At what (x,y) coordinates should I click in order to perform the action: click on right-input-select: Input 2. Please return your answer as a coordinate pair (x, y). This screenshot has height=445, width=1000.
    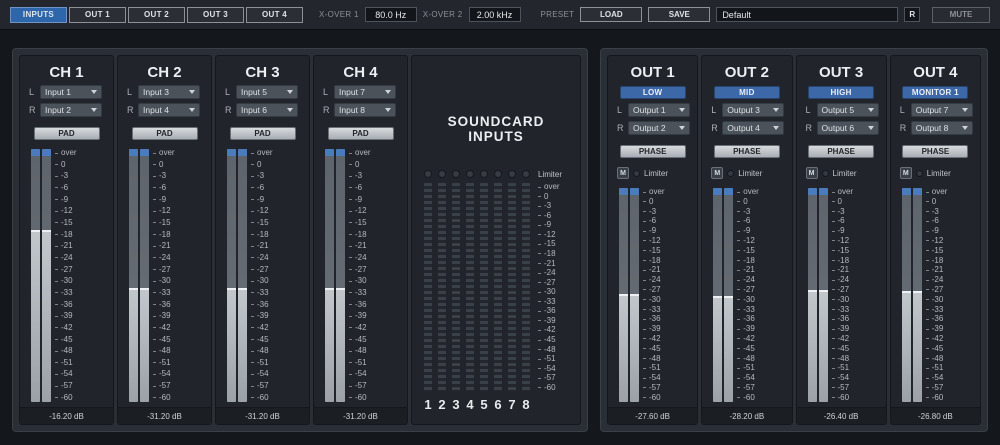
    Looking at the image, I should click on (71, 110).